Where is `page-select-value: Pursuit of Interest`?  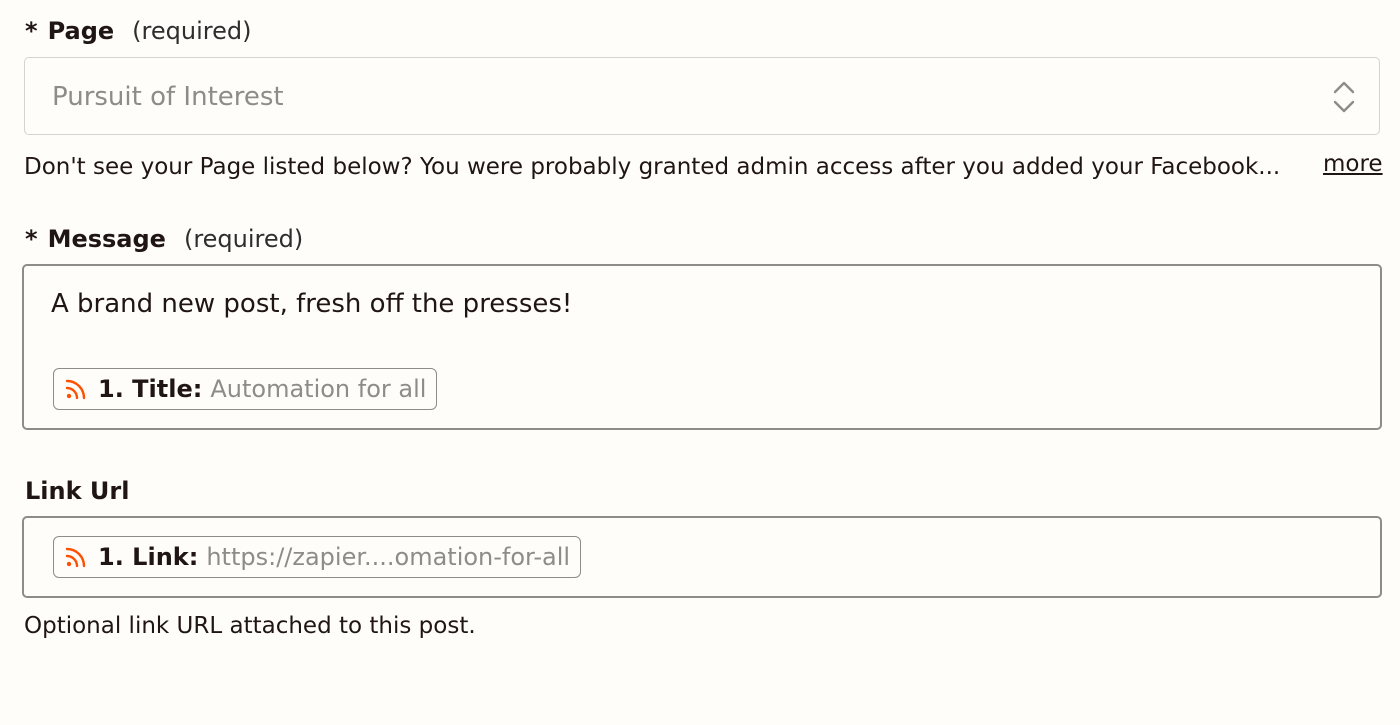
page-select-value: Pursuit of Interest is located at coordinates (168, 97).